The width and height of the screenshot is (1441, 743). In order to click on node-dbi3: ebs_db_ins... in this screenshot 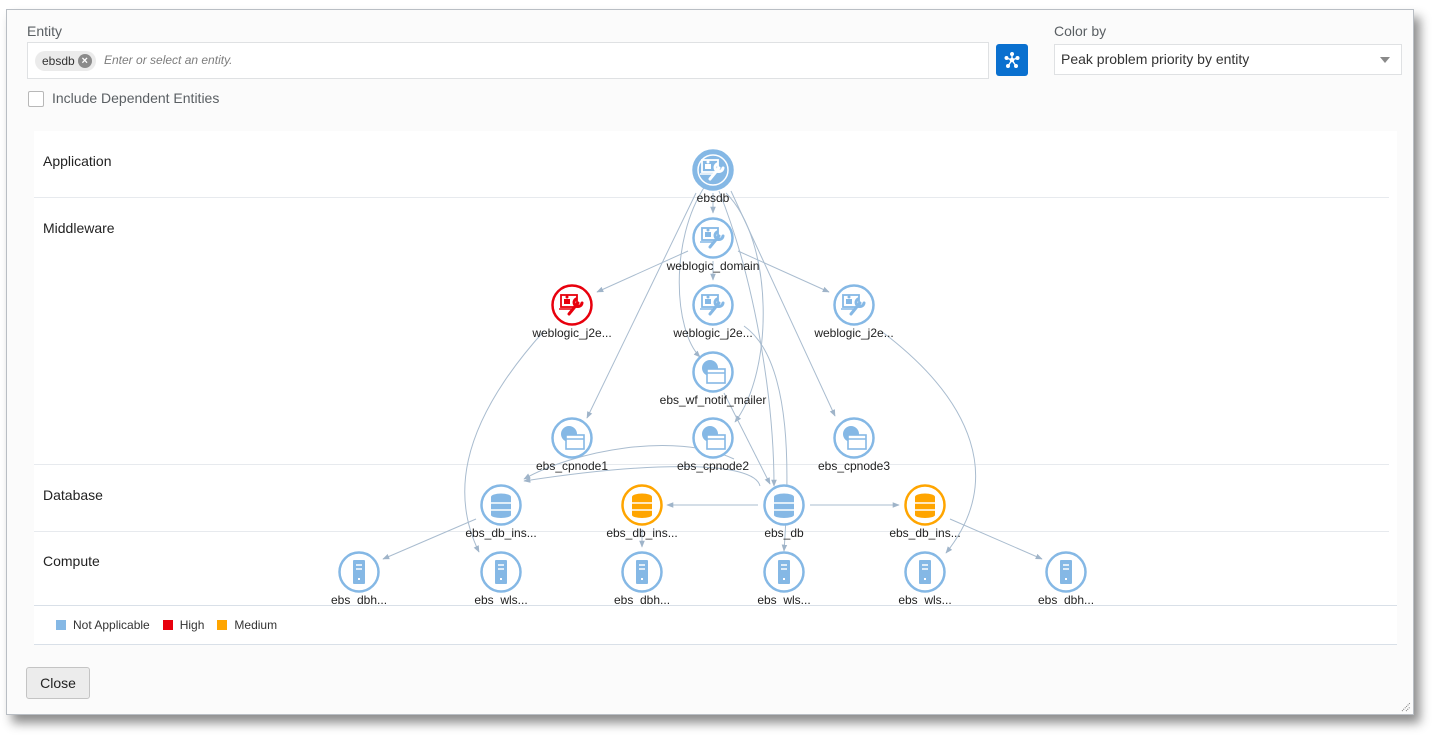, I will do `click(925, 512)`.